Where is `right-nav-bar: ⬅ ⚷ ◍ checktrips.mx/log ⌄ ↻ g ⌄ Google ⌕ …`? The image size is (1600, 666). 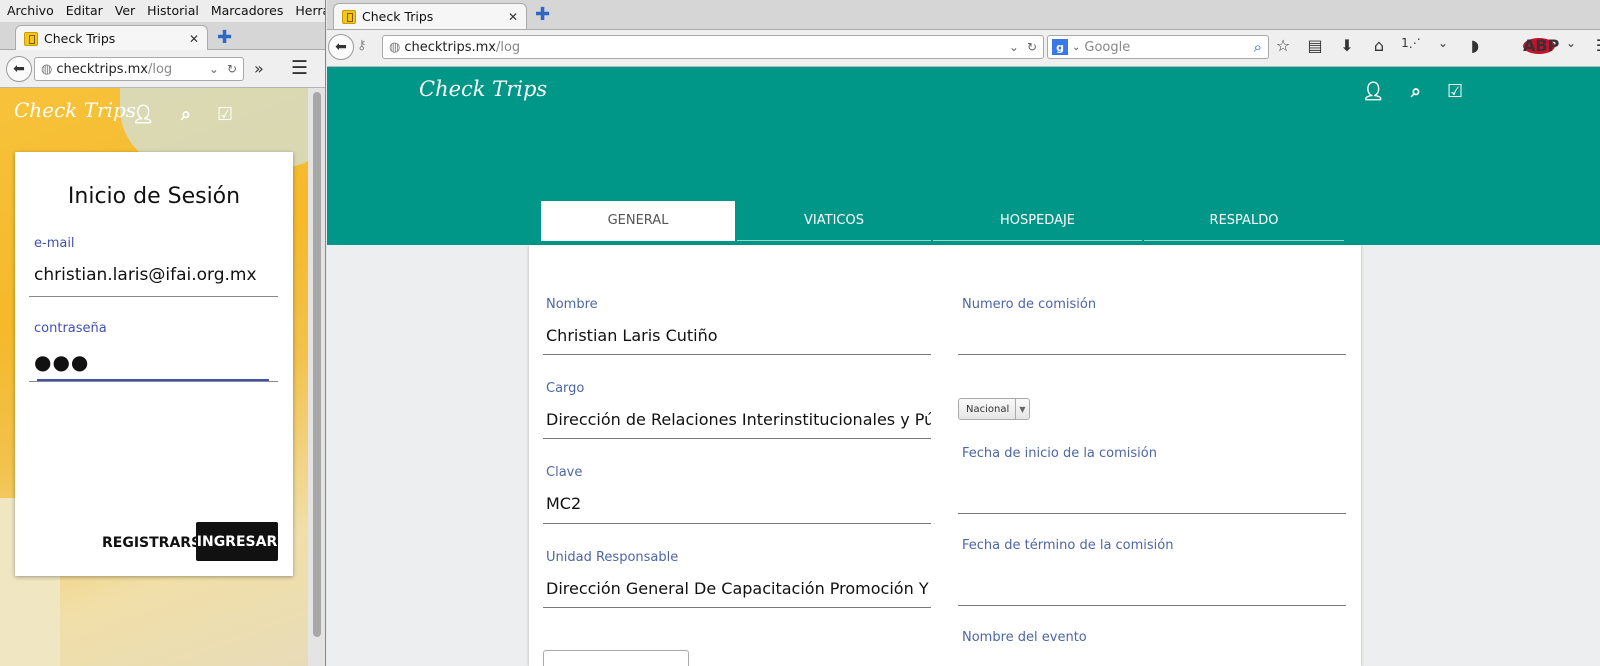 right-nav-bar: ⬅ ⚷ ◍ checktrips.mx/log ⌄ ↻ g ⌄ Google ⌕ … is located at coordinates (963, 48).